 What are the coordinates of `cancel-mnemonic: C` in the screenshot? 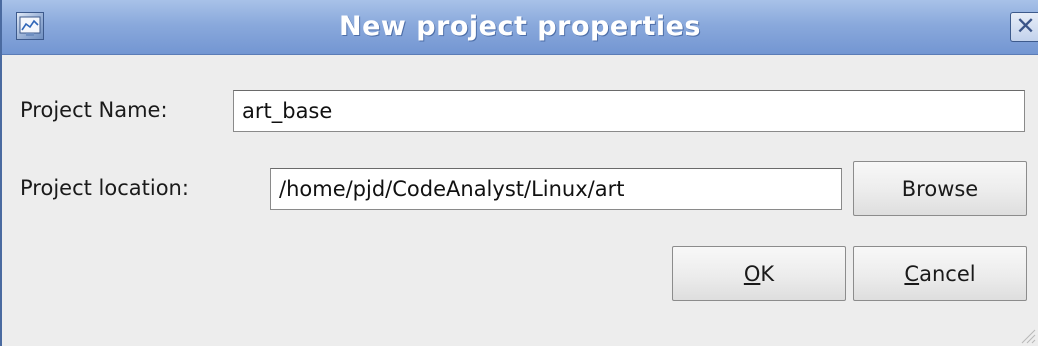 It's located at (912, 273).